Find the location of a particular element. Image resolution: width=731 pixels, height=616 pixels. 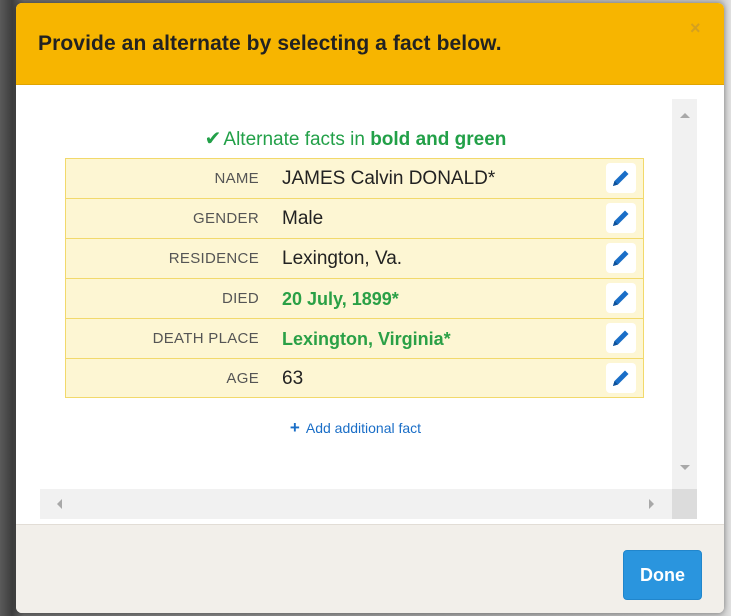

vertical-scrollbar is located at coordinates (684, 294).